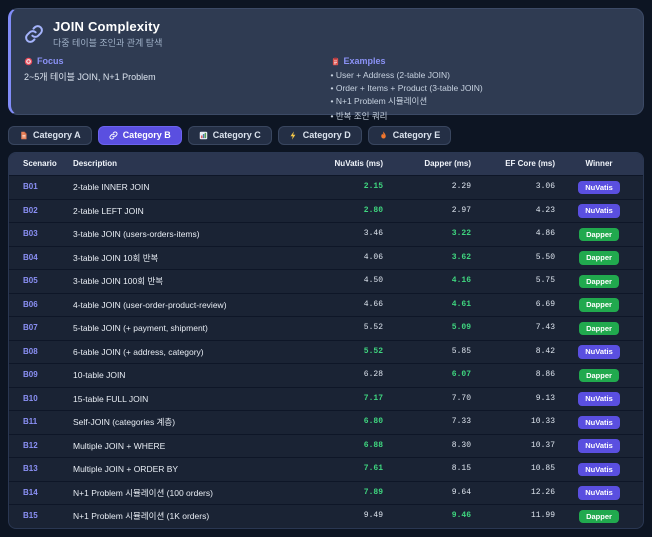 This screenshot has width=652, height=537. What do you see at coordinates (183, 164) in the screenshot?
I see `column-header-description: Description` at bounding box center [183, 164].